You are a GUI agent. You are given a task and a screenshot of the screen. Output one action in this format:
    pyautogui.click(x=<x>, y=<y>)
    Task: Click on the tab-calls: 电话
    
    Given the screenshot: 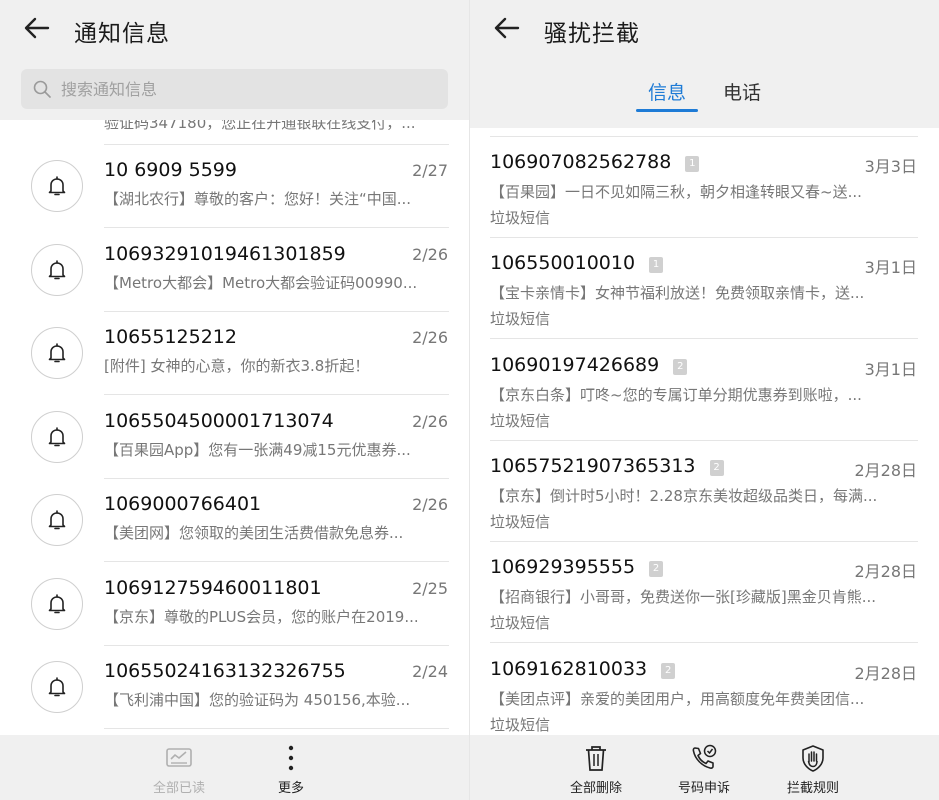 What is the action you would take?
    pyautogui.click(x=742, y=91)
    